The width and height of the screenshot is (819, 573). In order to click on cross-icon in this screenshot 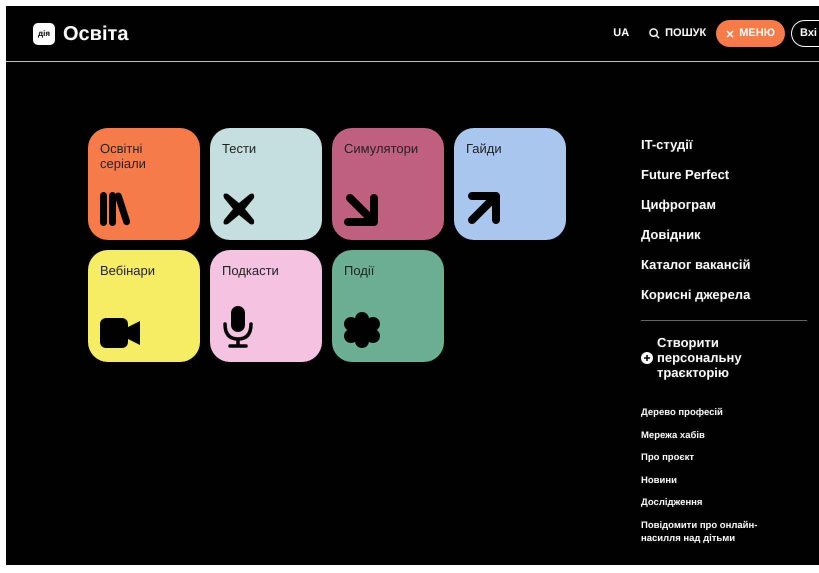, I will do `click(239, 209)`.